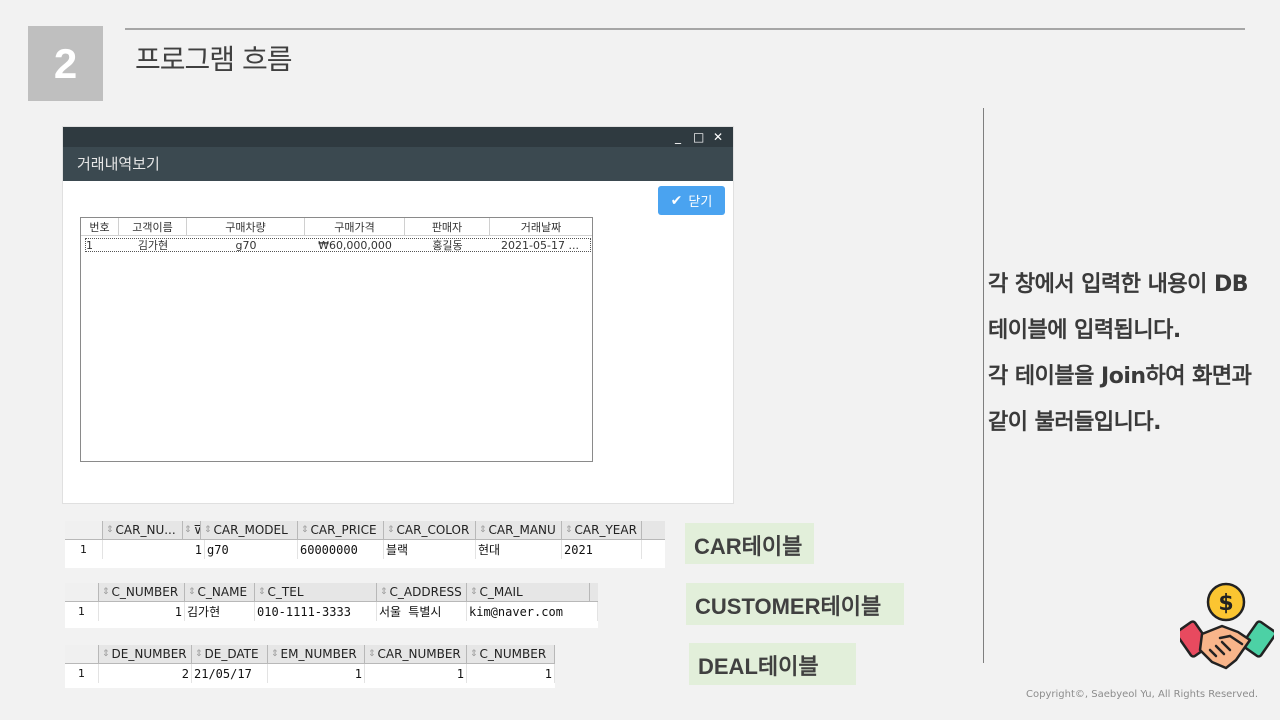  I want to click on table-cell: 블랙, so click(430, 549).